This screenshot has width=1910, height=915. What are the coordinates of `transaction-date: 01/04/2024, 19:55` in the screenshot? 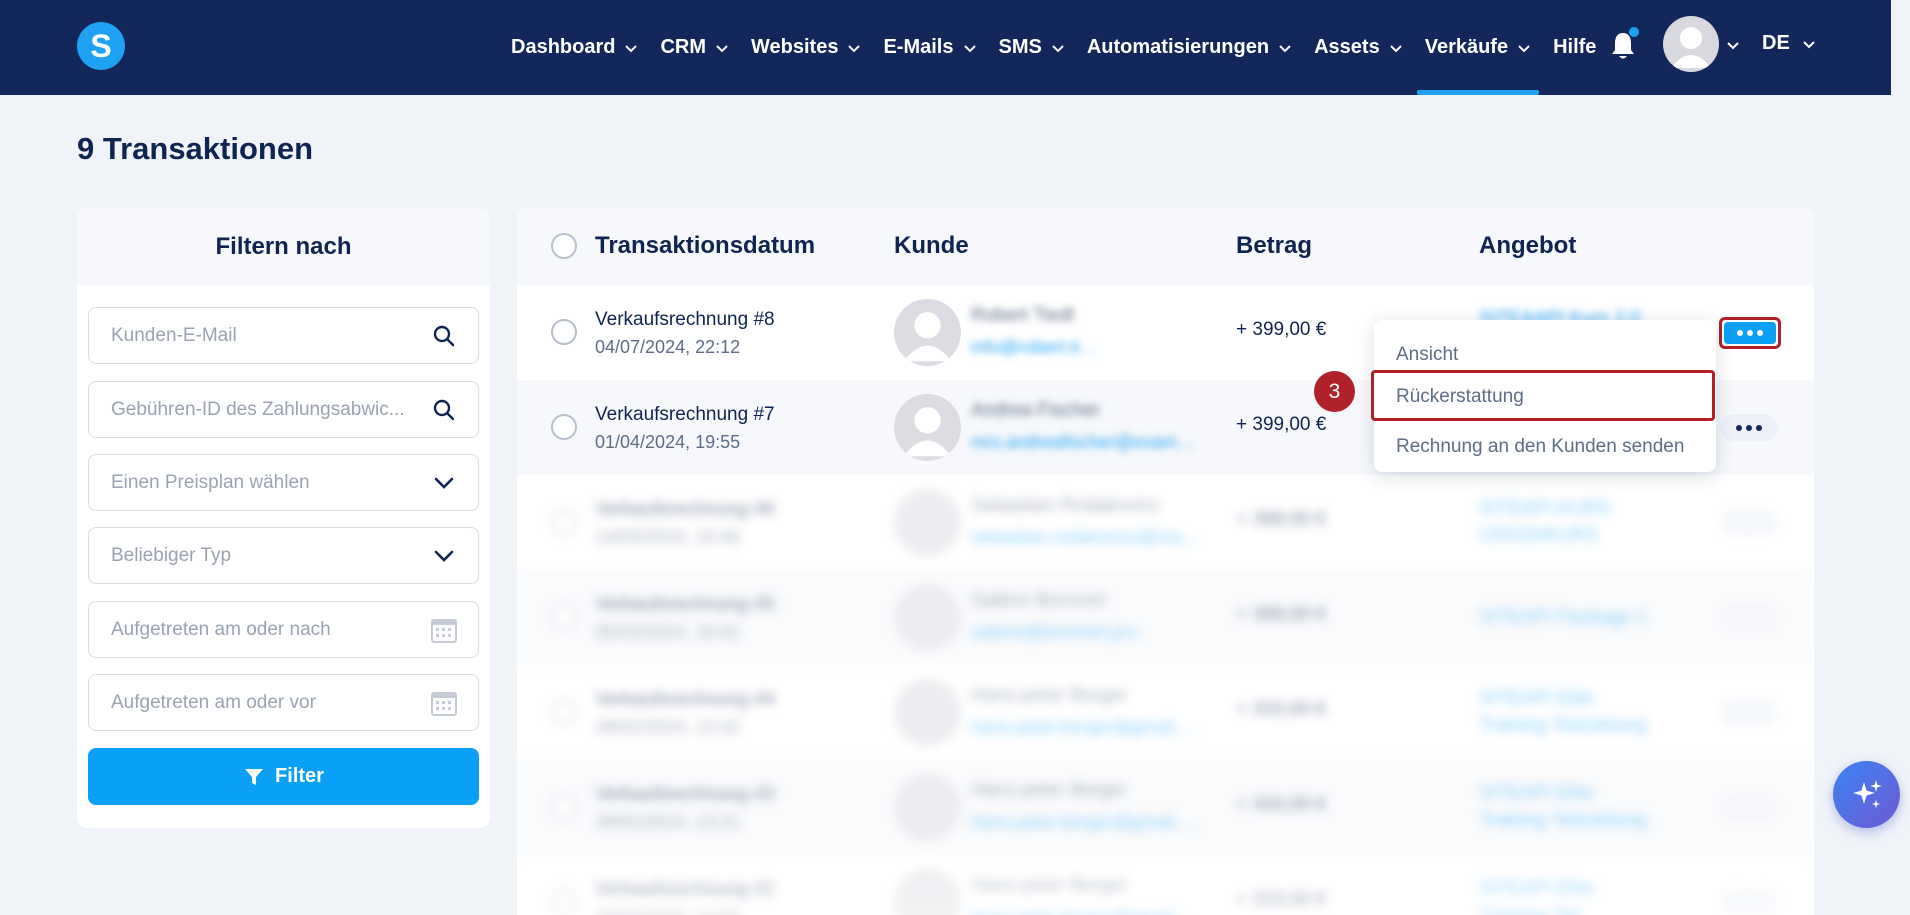 It's located at (668, 442).